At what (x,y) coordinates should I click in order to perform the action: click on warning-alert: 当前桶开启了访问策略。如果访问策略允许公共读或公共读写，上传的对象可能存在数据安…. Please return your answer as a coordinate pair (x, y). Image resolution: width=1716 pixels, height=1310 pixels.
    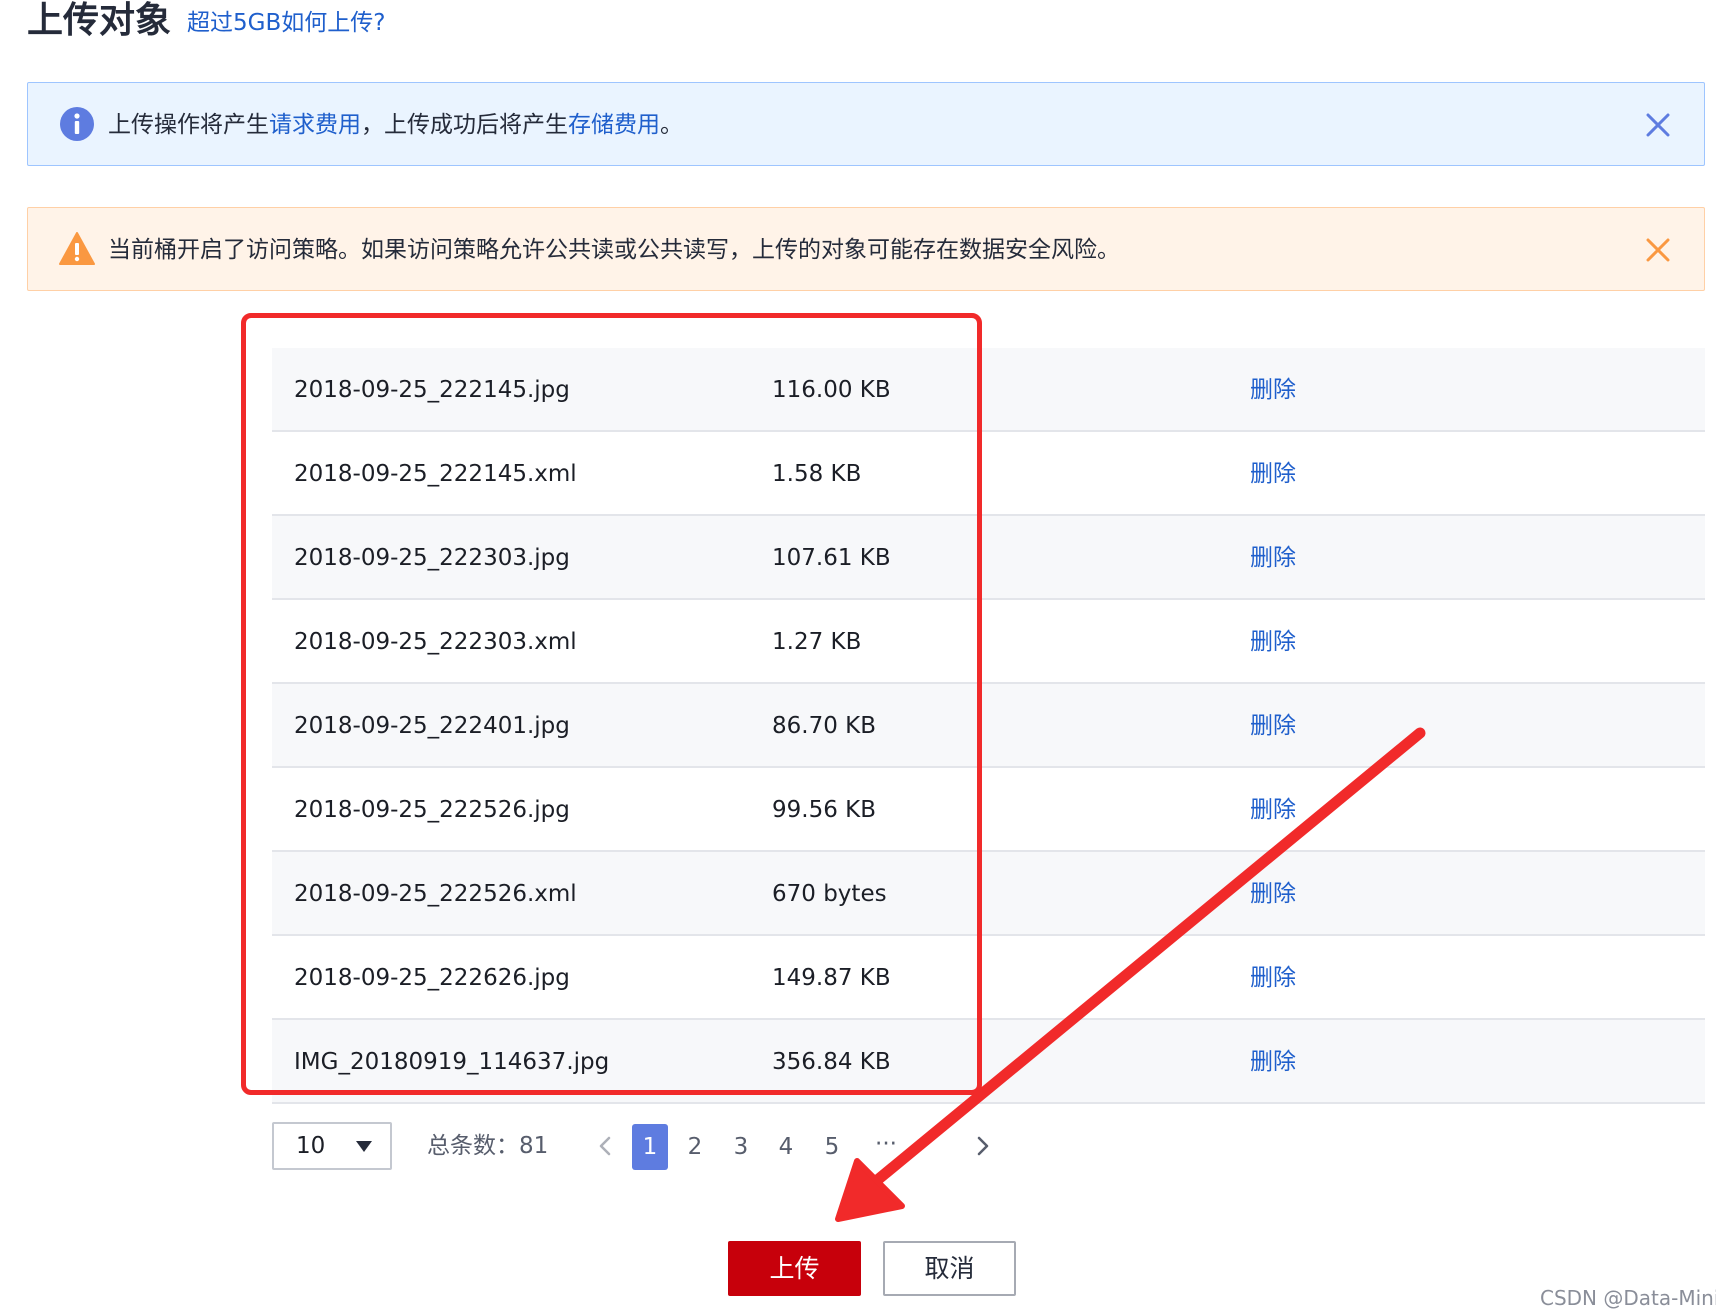
    Looking at the image, I should click on (866, 249).